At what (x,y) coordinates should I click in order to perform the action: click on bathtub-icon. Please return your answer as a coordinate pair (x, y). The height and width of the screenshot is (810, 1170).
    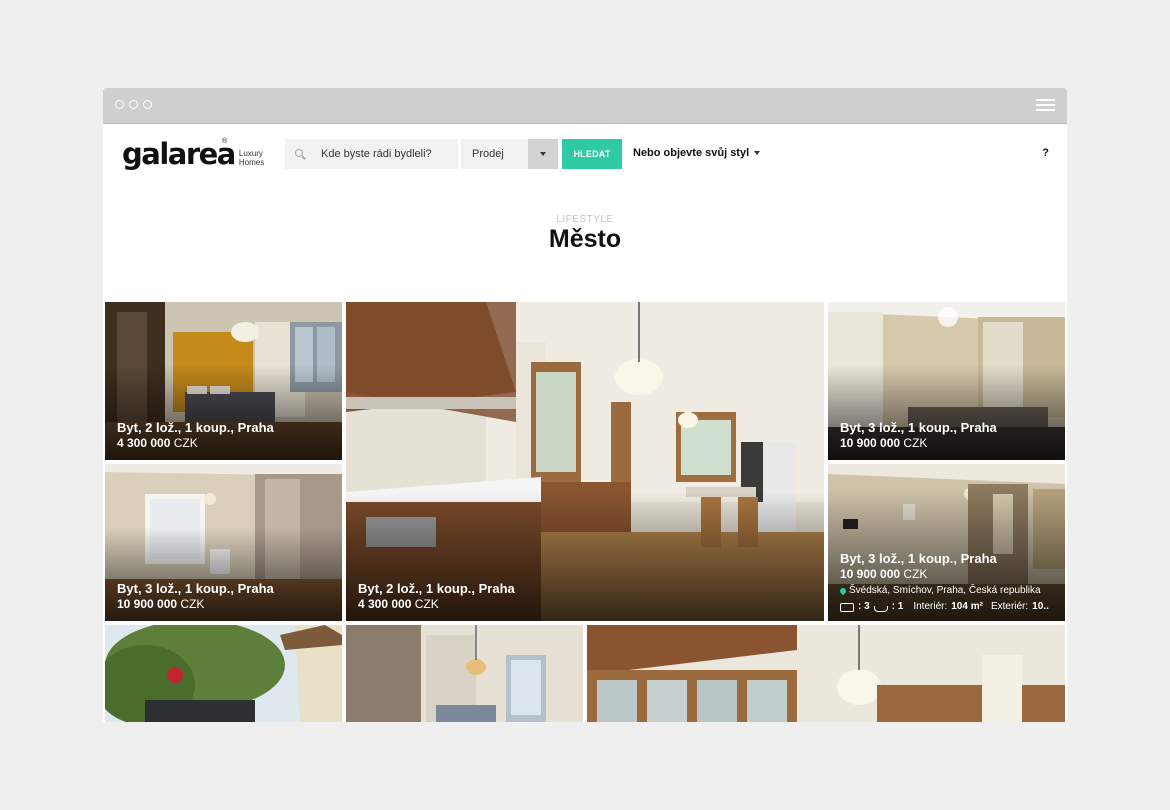
    Looking at the image, I should click on (880, 608).